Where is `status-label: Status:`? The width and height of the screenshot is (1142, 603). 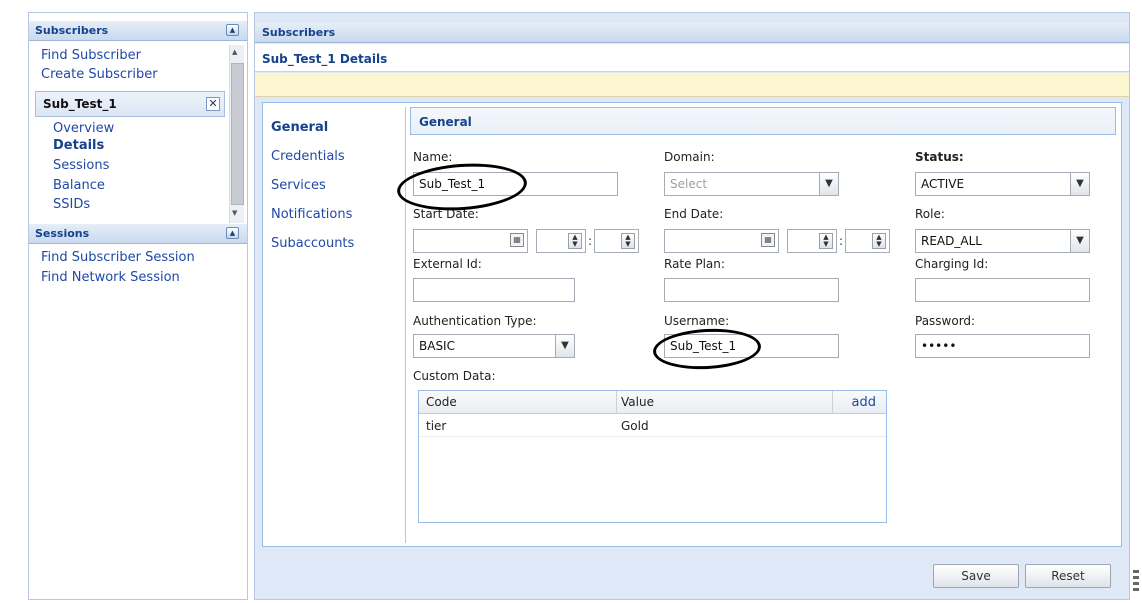 status-label: Status: is located at coordinates (939, 157).